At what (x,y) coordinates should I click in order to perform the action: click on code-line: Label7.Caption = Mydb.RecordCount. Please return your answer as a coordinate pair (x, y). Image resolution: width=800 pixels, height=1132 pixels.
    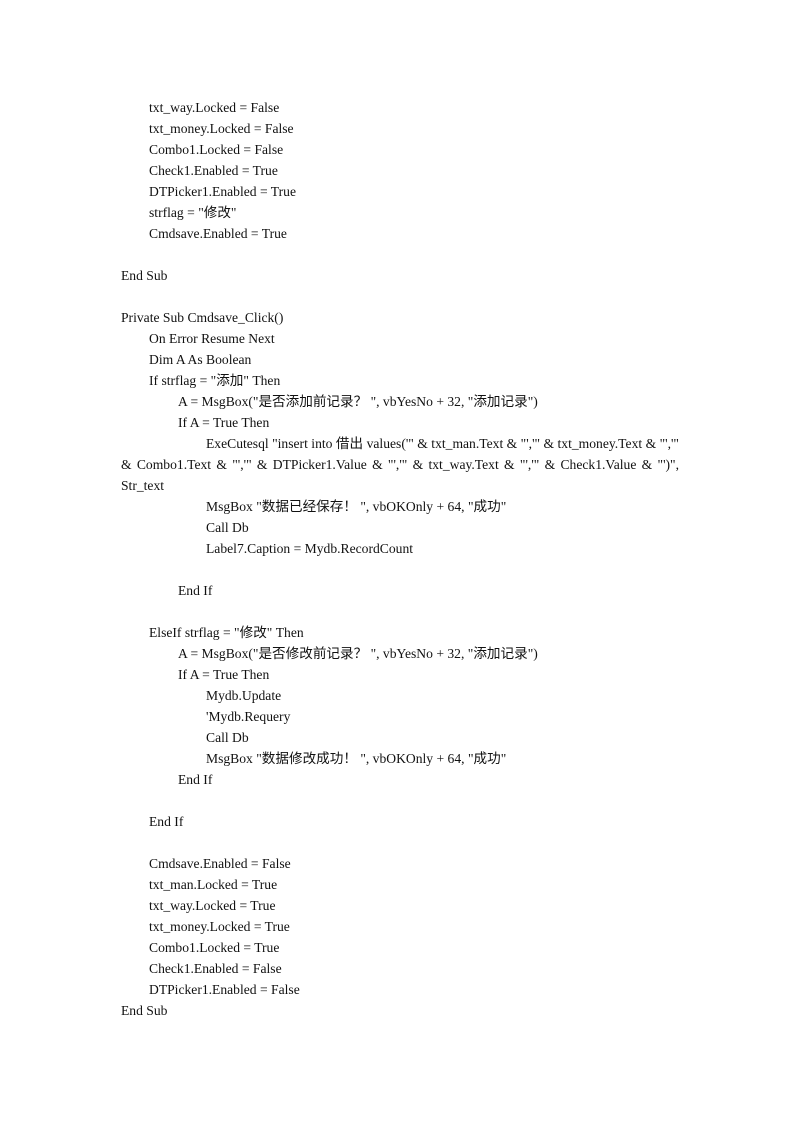
    Looking at the image, I should click on (310, 548).